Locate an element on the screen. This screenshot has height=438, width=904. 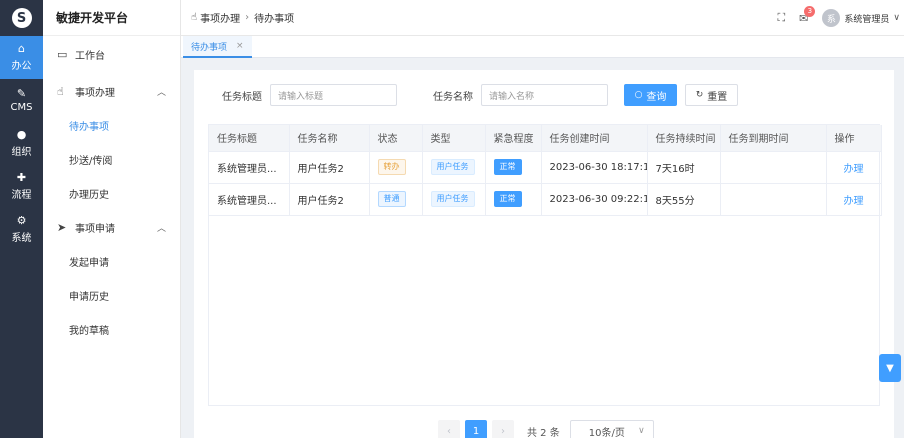
tab-bar: 待办事项 × is located at coordinates (542, 47).